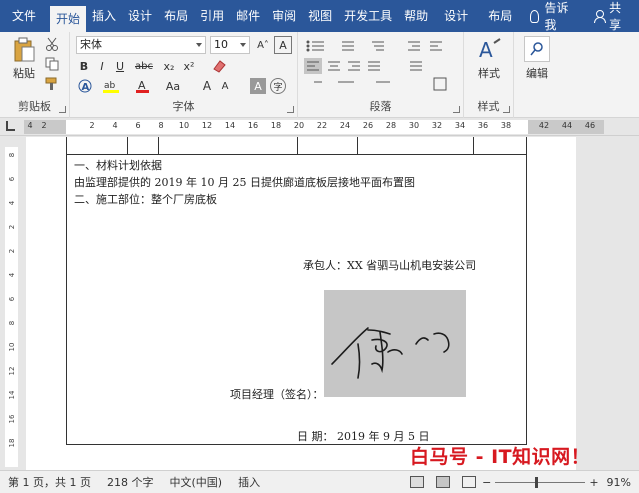 The image size is (639, 493). What do you see at coordinates (443, 482) in the screenshot?
I see `print-layout-icon` at bounding box center [443, 482].